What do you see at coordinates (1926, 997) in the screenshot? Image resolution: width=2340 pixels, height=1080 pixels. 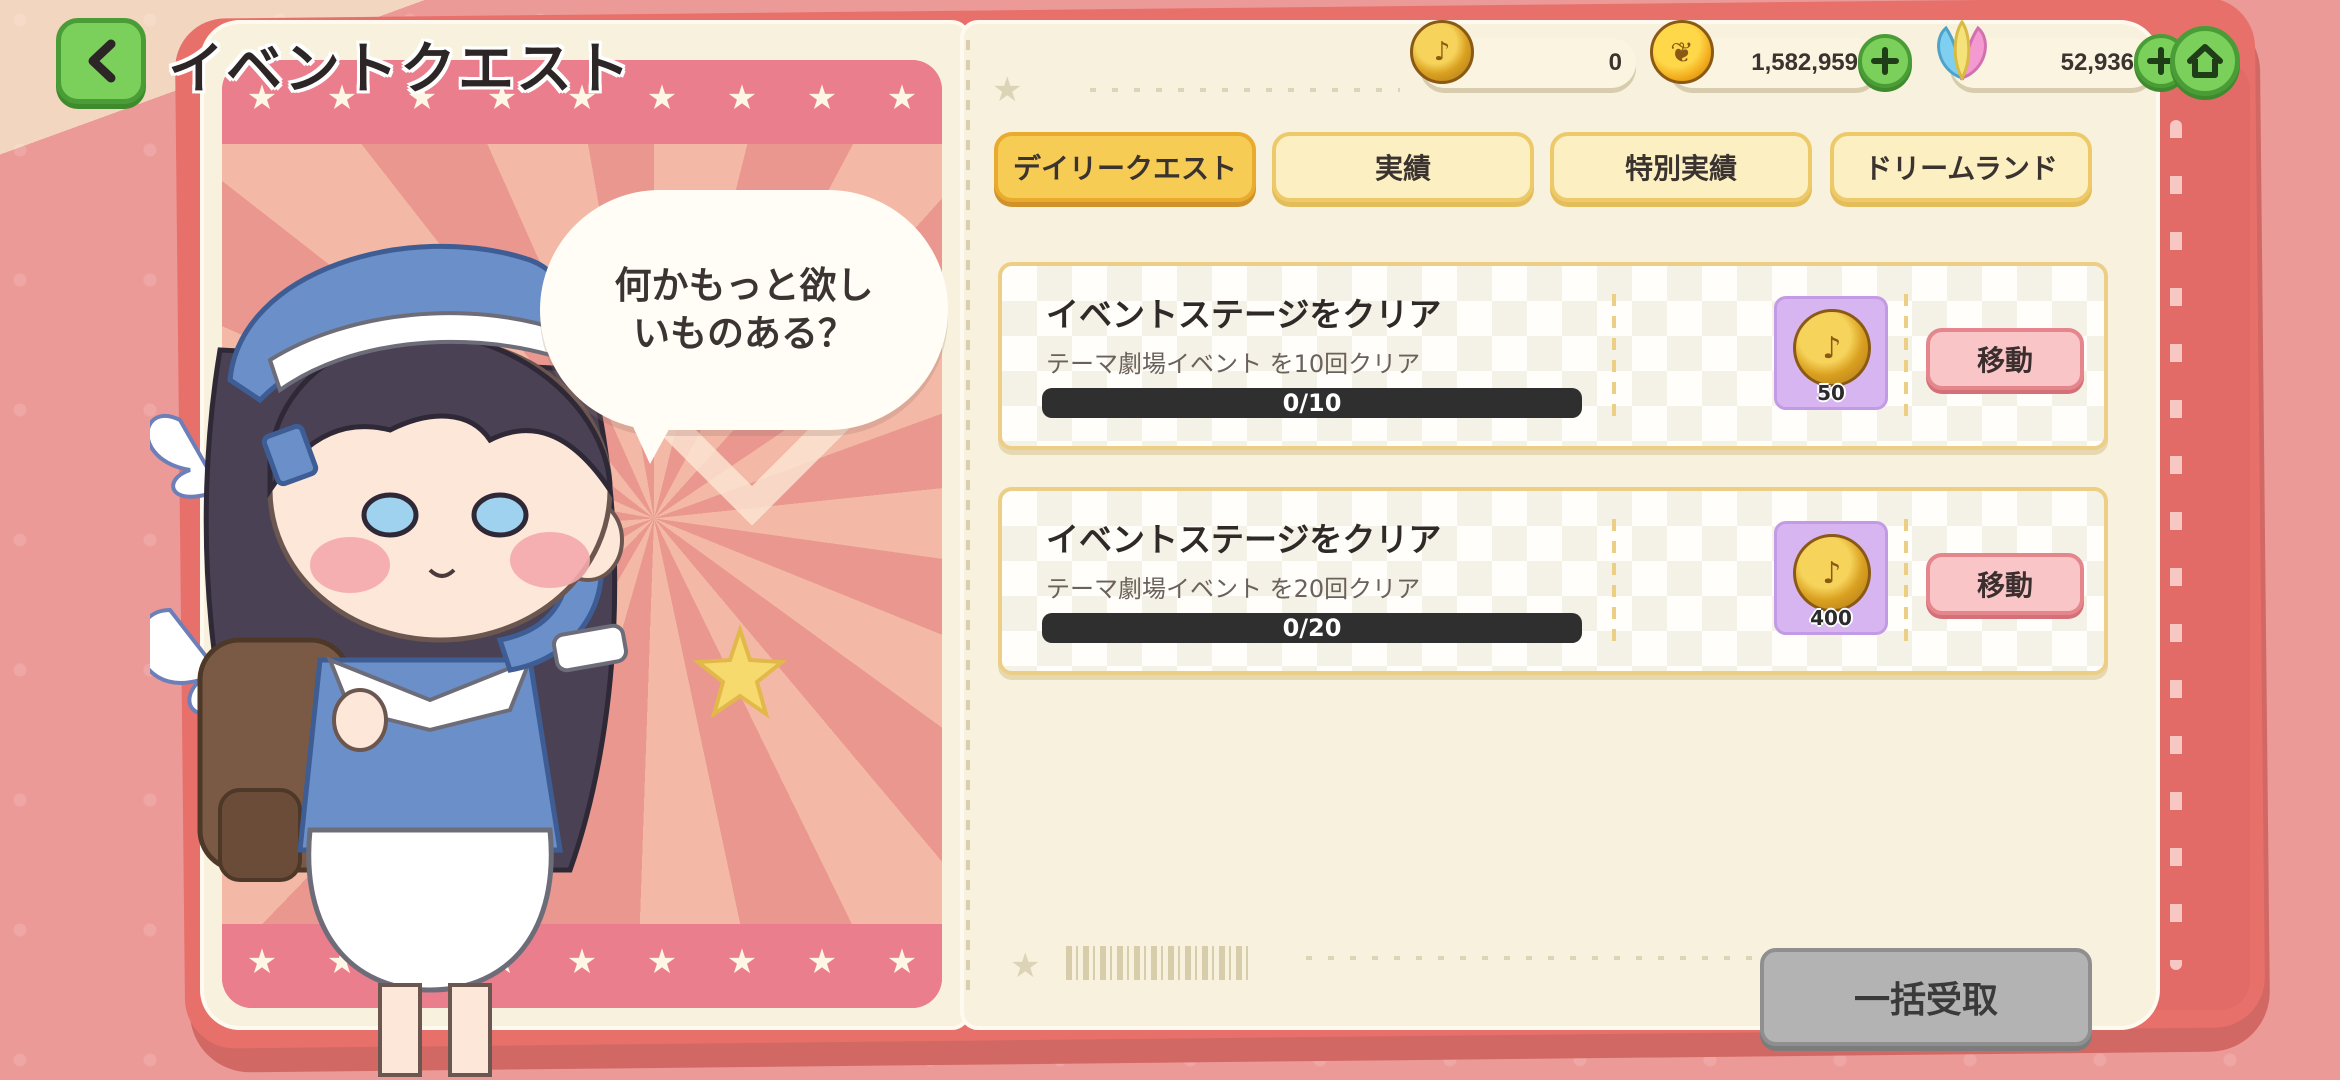 I see `claim-all-button: 一括受取` at bounding box center [1926, 997].